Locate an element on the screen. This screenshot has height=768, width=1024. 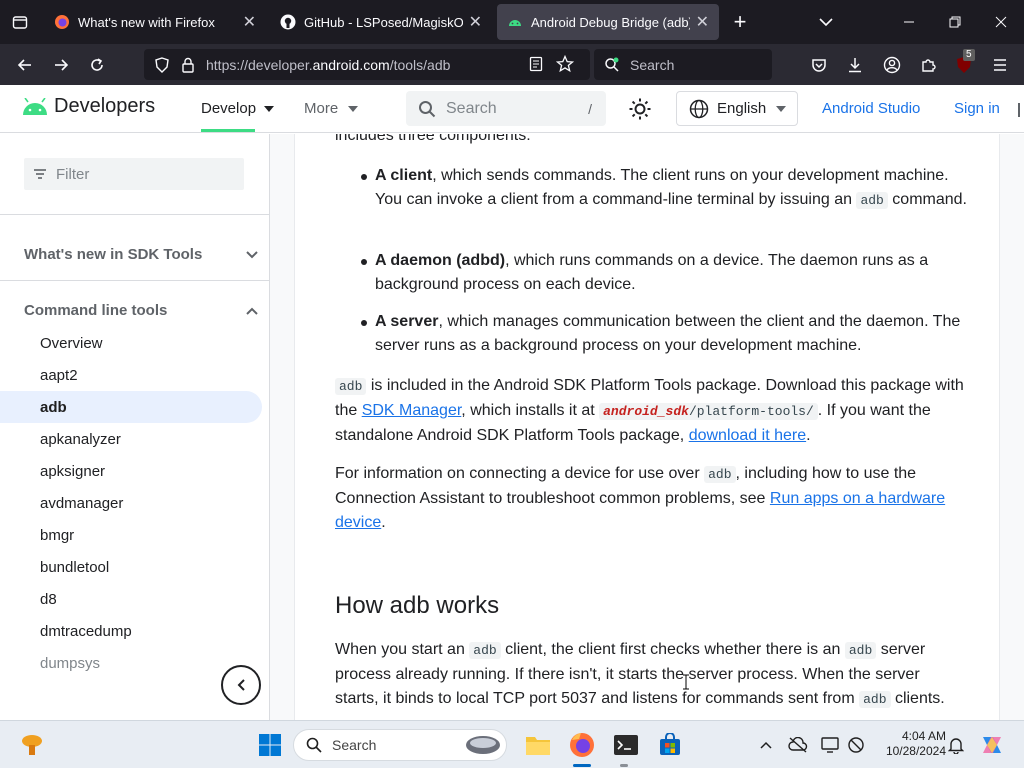
site-search-input: Search / is located at coordinates (506, 108).